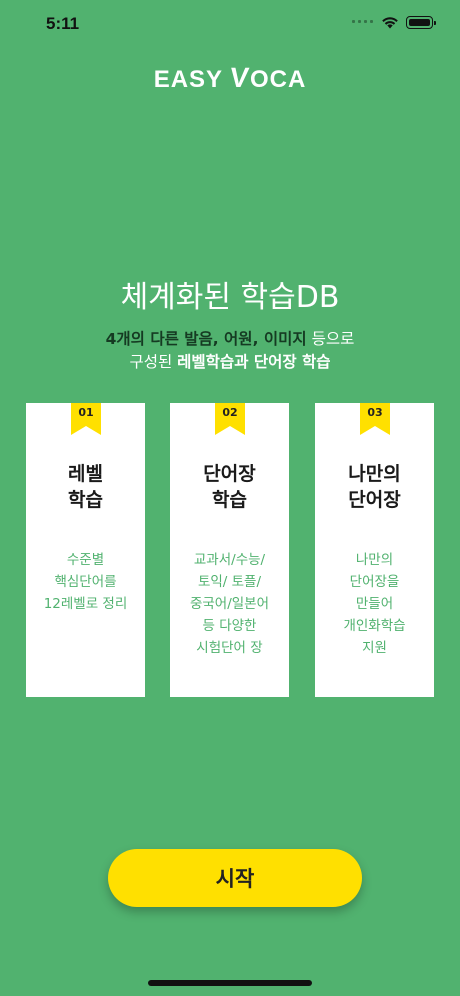 This screenshot has height=996, width=460. Describe the element at coordinates (330, 339) in the screenshot. I see `subtitle-line1-rest: 등으로` at that location.